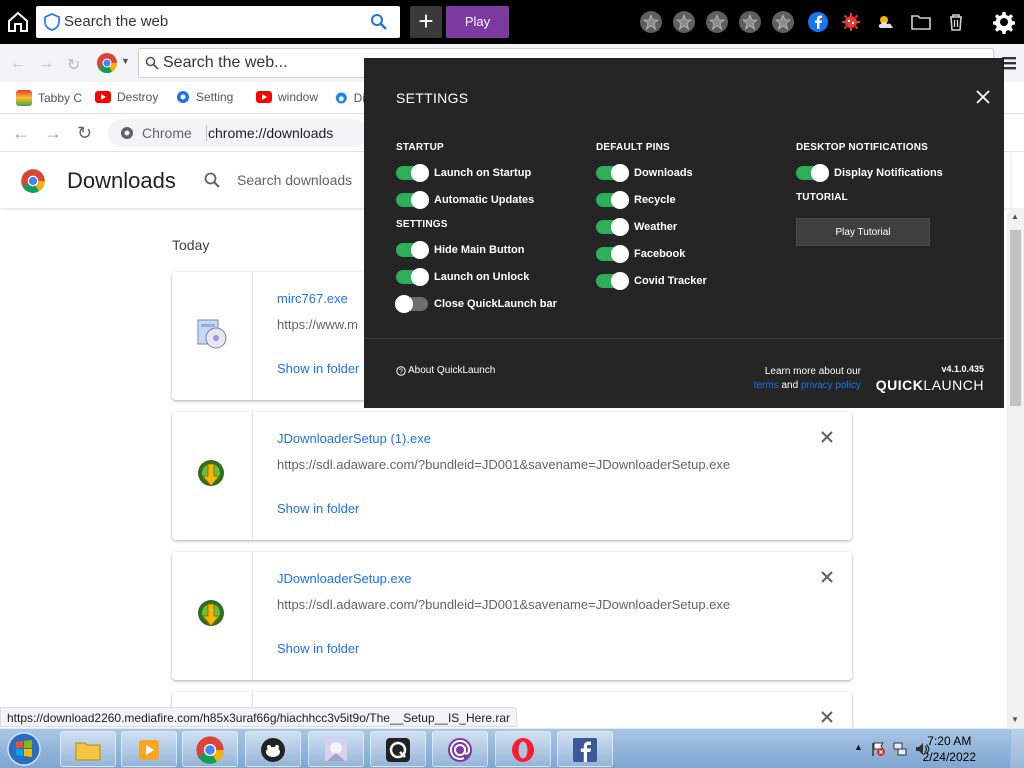 Image resolution: width=1024 pixels, height=768 pixels. I want to click on bookmark-item: Tabby C, so click(50, 98).